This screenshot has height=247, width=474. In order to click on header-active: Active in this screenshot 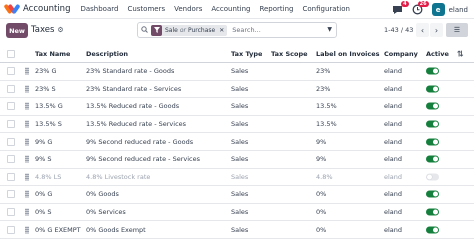, I will do `click(437, 53)`.